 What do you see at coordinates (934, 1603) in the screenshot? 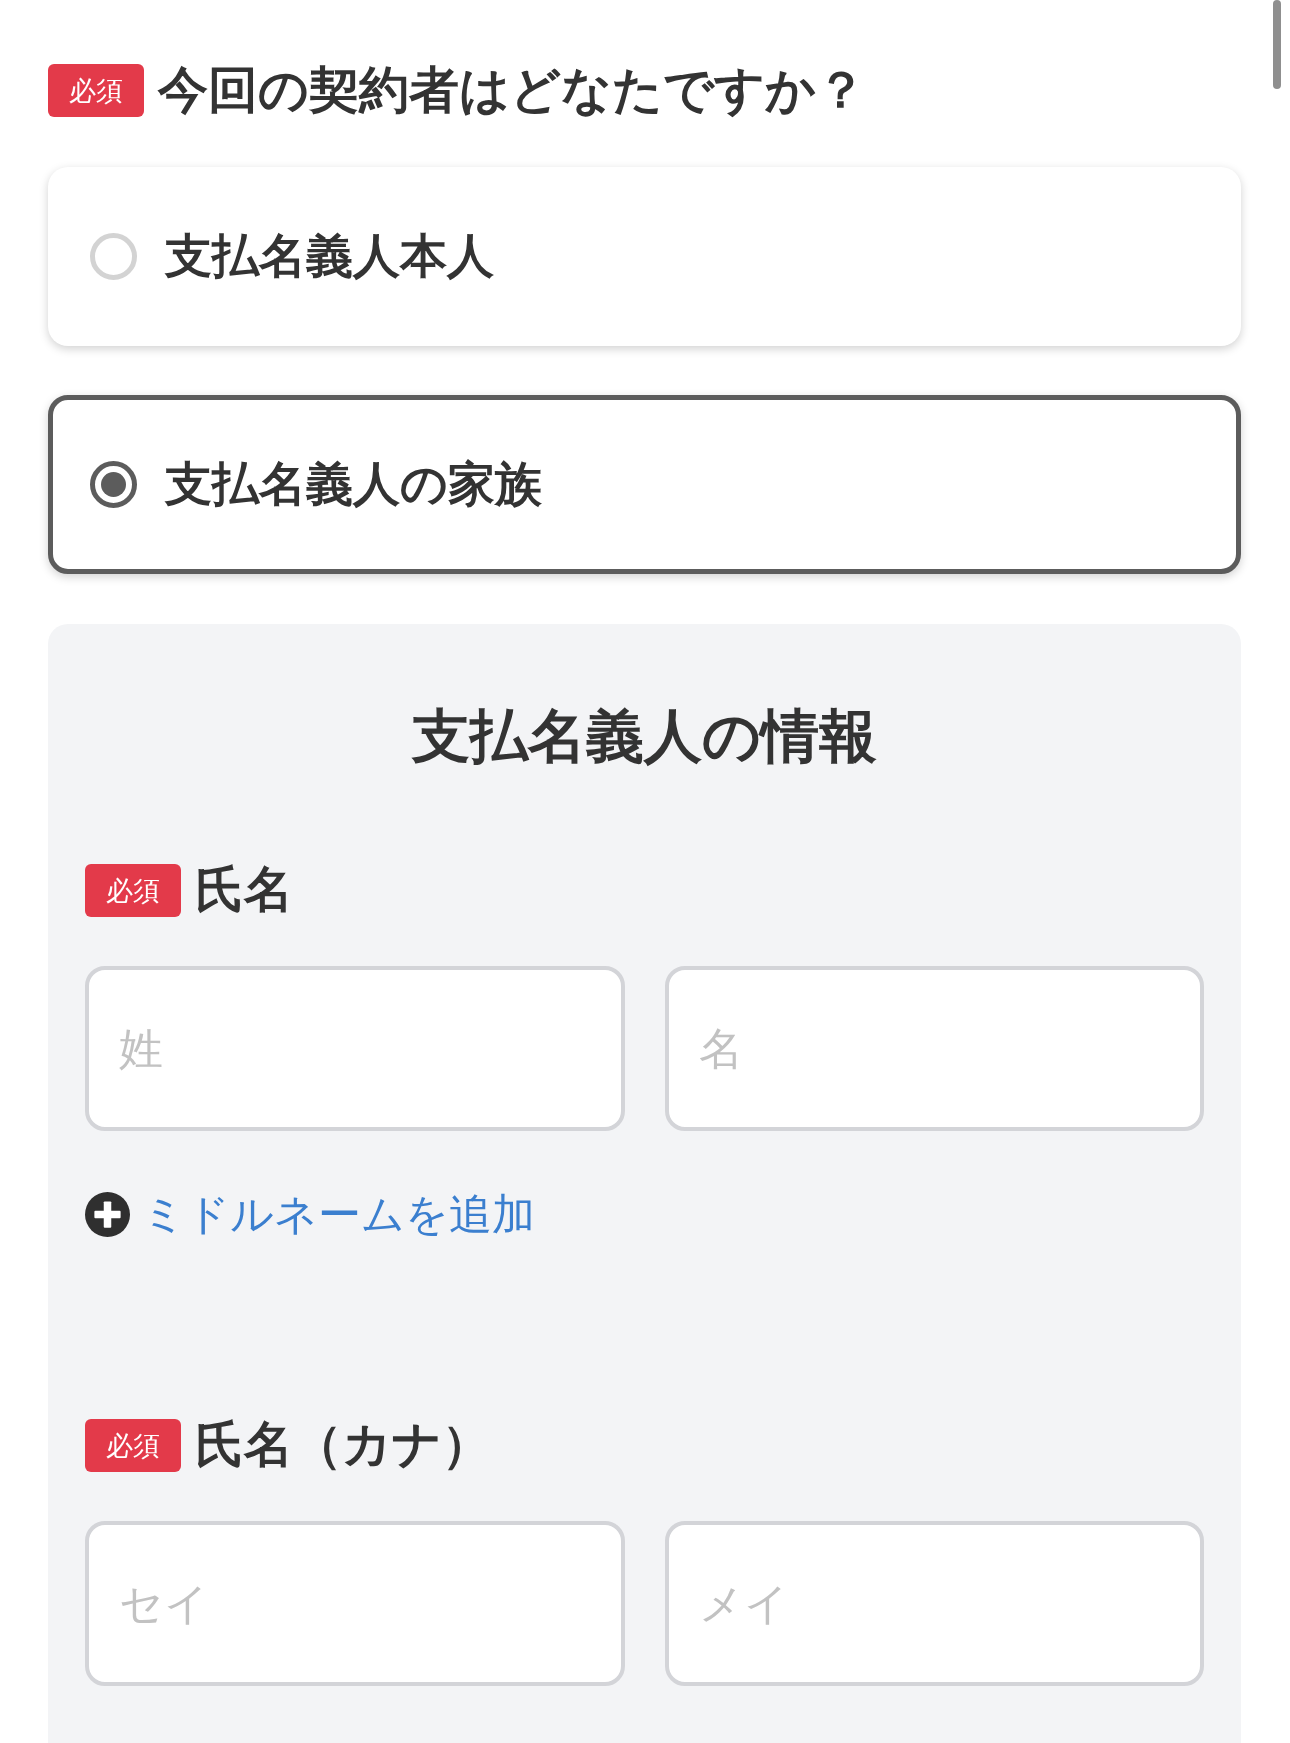
I see `input-field: メイ` at bounding box center [934, 1603].